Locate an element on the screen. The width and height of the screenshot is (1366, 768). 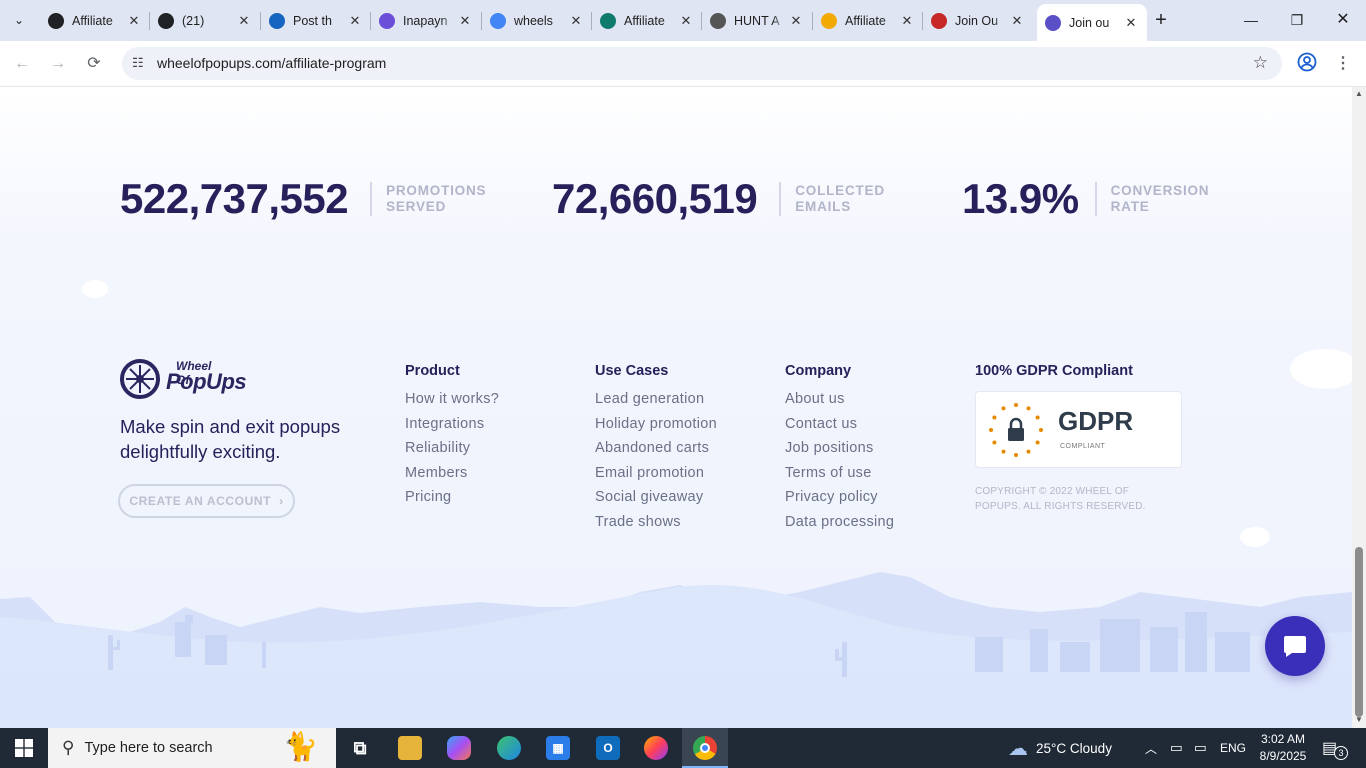
tab-search-button: ⌄ is located at coordinates (19, 20).